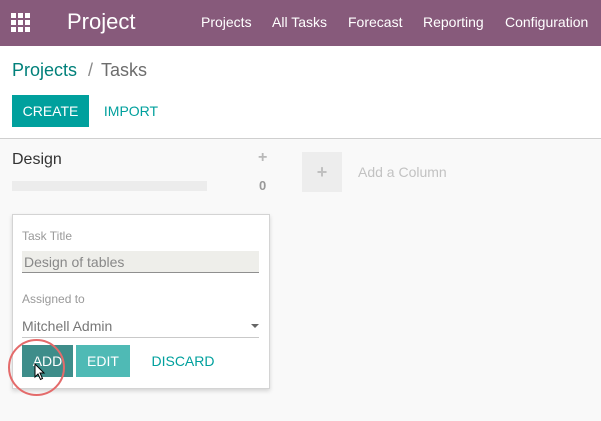 The image size is (601, 421). I want to click on discard-button: DISCARD, so click(183, 361).